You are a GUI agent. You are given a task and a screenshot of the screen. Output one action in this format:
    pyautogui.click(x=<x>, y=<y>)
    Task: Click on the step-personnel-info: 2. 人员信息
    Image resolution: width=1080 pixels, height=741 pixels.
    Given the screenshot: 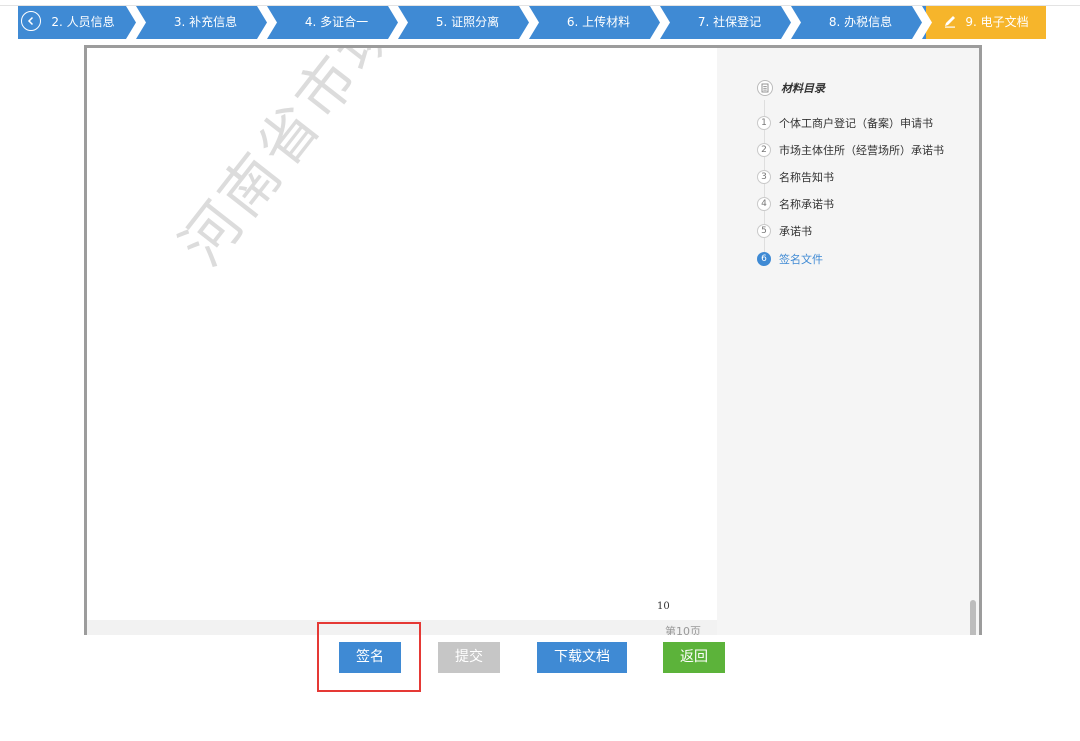 What is the action you would take?
    pyautogui.click(x=82, y=22)
    